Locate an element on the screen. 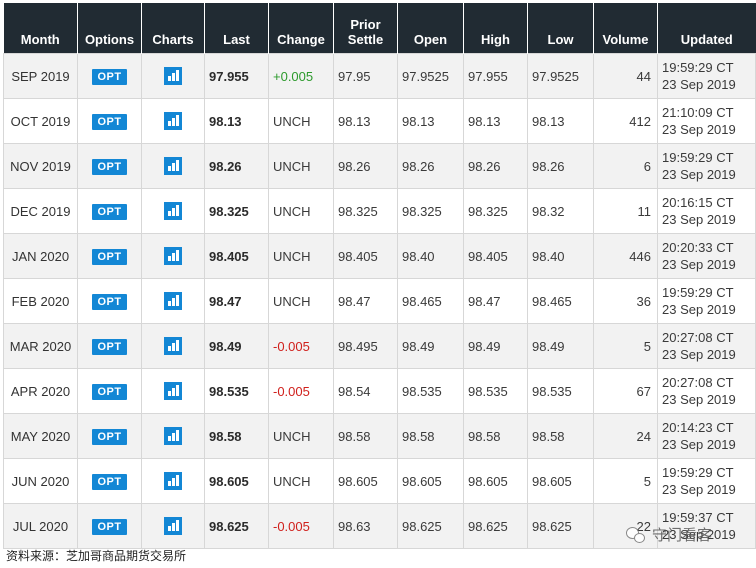  header-low: Low is located at coordinates (560, 28).